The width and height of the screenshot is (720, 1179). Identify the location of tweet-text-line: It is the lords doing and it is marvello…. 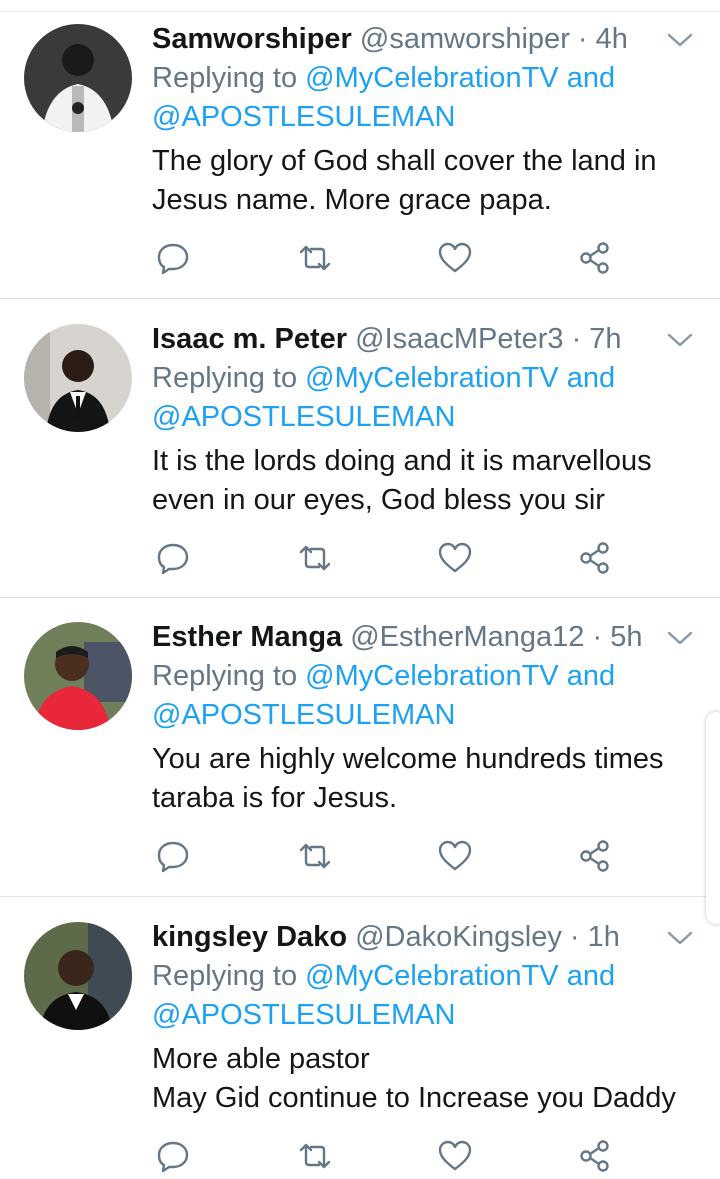
(402, 461).